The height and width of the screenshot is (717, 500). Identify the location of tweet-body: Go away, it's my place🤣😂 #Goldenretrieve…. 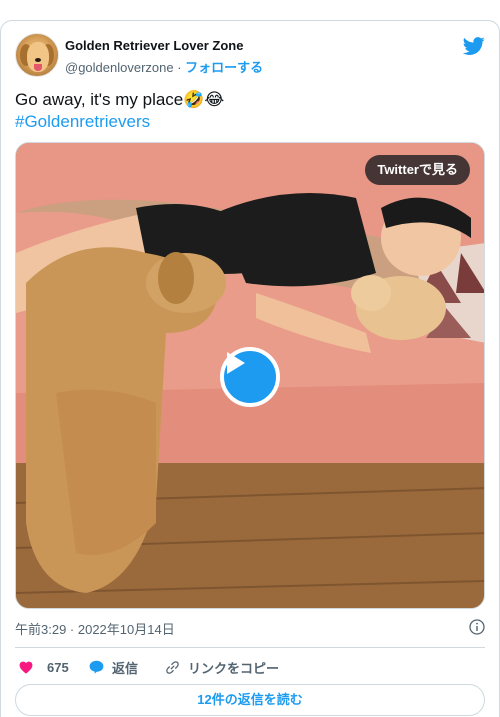
(250, 111).